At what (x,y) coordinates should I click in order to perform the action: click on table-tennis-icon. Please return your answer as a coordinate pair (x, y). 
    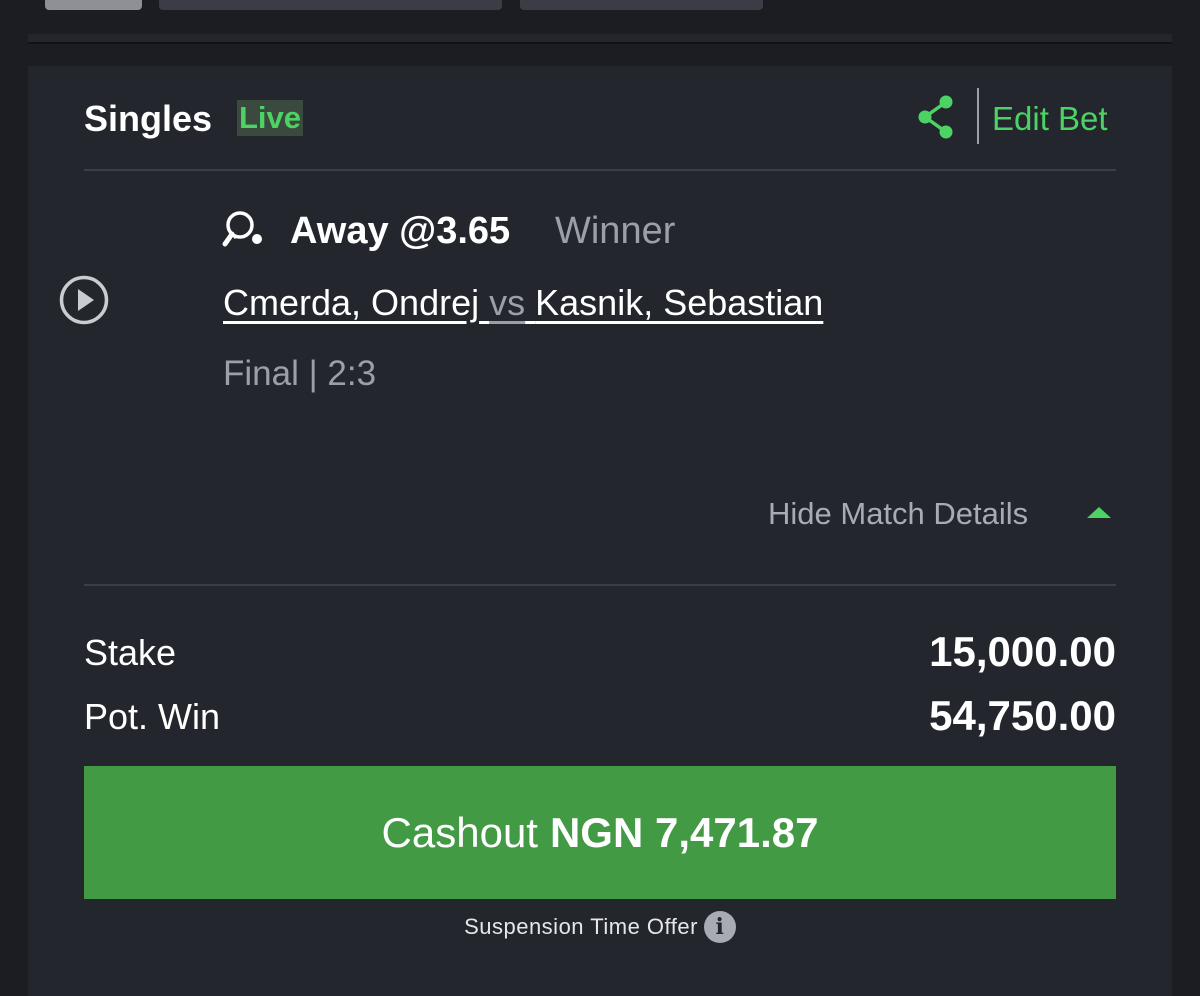
    Looking at the image, I should click on (242, 229).